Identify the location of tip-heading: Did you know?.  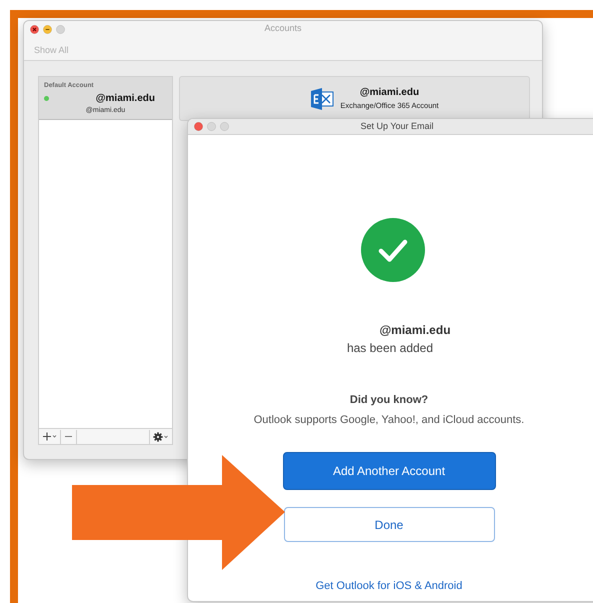
(389, 400).